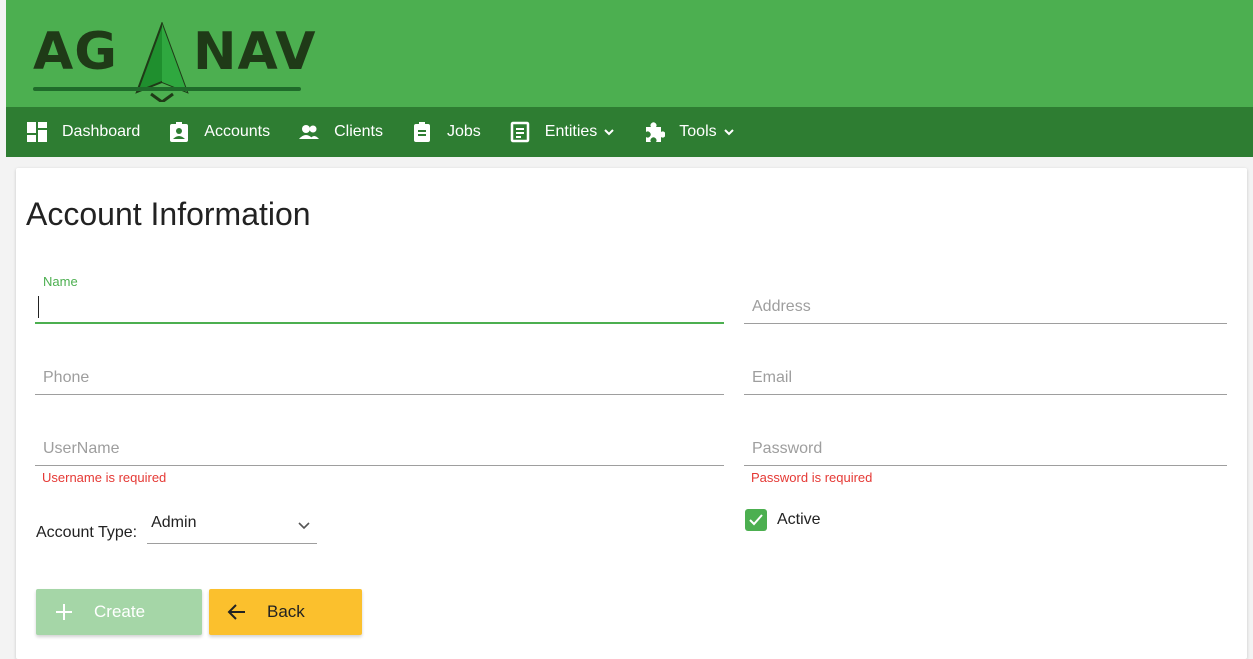 Image resolution: width=1253 pixels, height=659 pixels. I want to click on nav-label-jobs: Jobs, so click(464, 131).